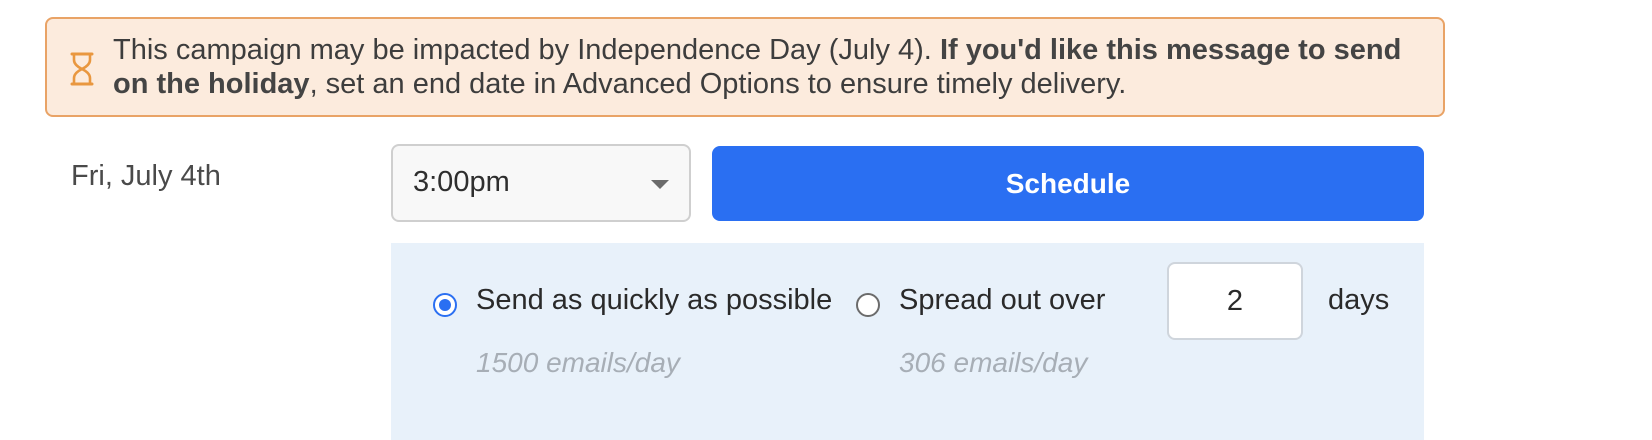 The height and width of the screenshot is (440, 1652). Describe the element at coordinates (1002, 300) in the screenshot. I see `spread-out-label: Spread out over` at that location.